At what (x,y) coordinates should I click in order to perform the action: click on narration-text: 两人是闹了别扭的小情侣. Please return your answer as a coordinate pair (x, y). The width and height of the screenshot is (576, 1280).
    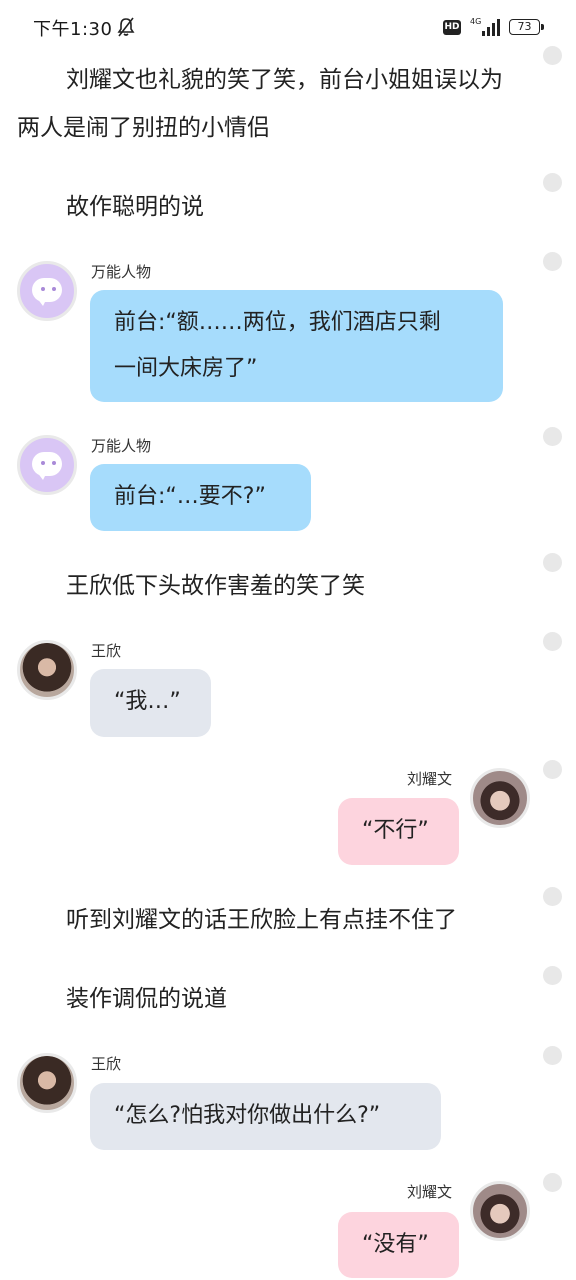
    Looking at the image, I should click on (143, 128).